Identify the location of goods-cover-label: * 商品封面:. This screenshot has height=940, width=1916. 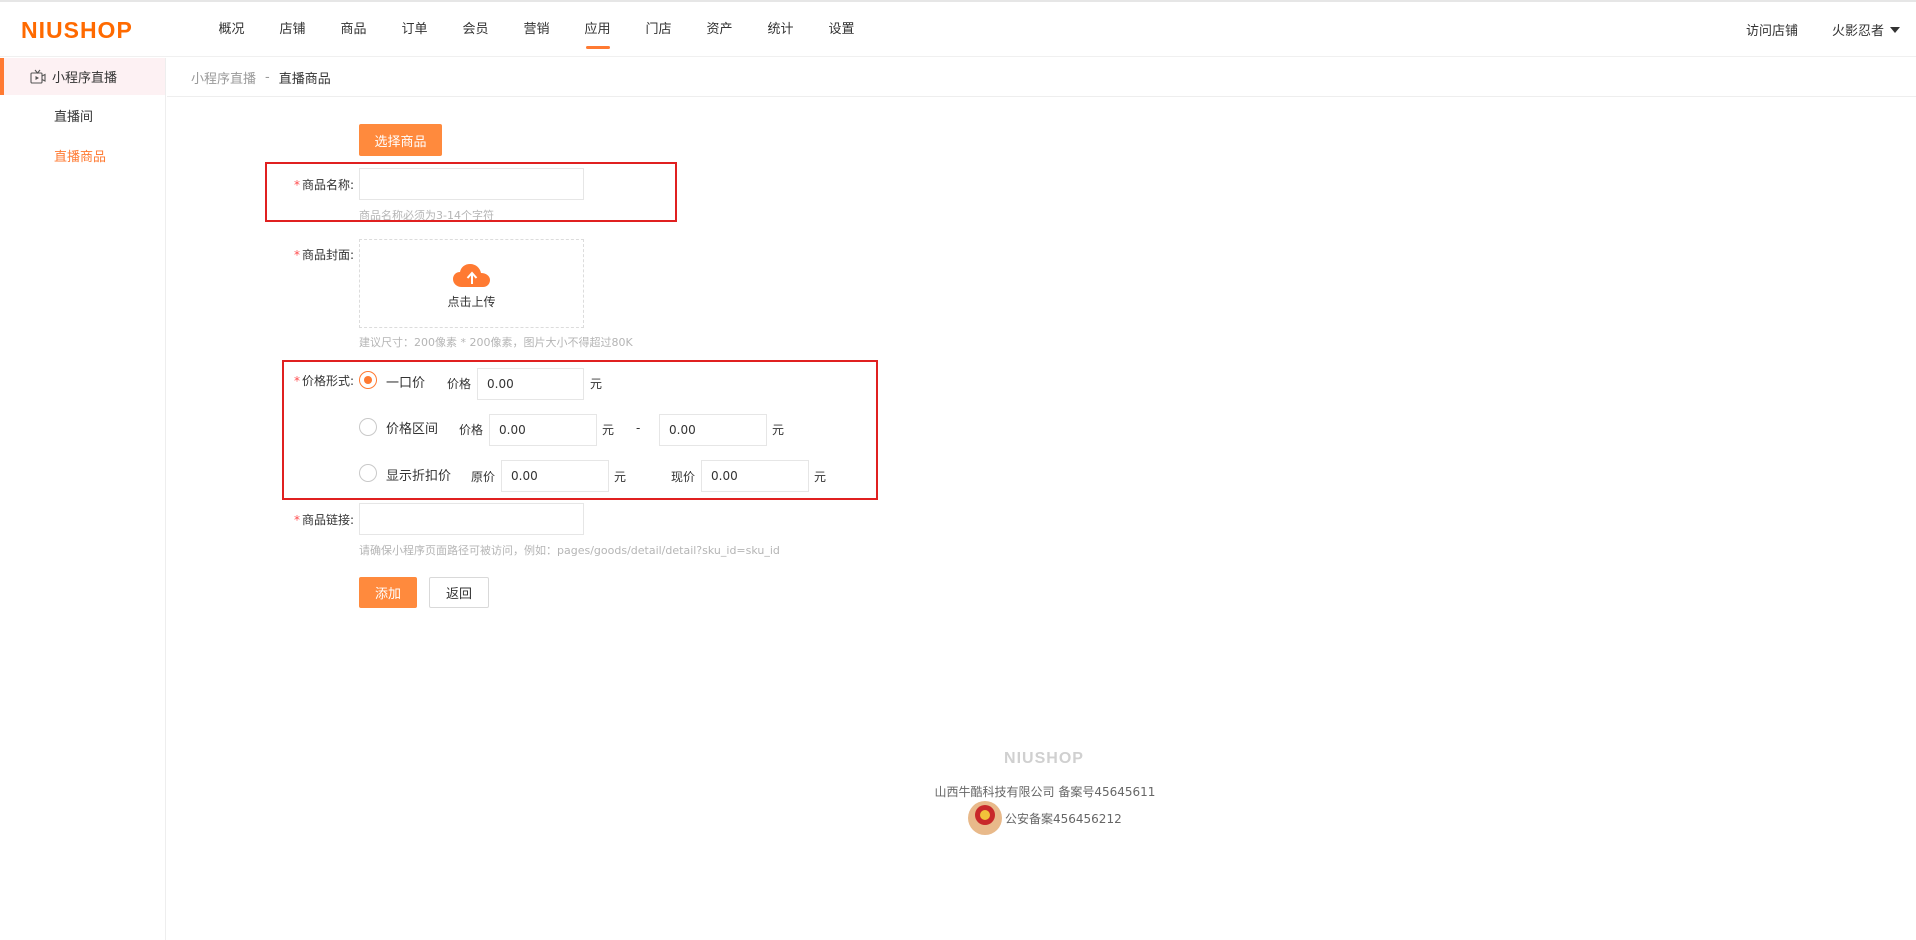
(323, 255).